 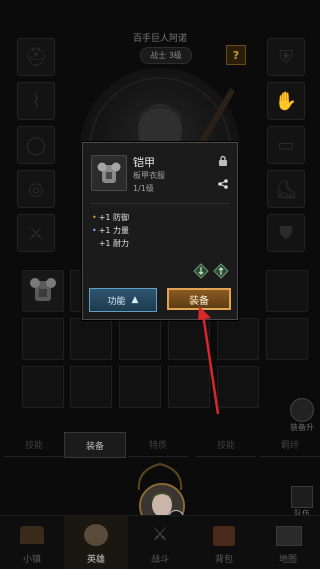 I want to click on bracelet-icon: ◎, so click(x=36, y=189).